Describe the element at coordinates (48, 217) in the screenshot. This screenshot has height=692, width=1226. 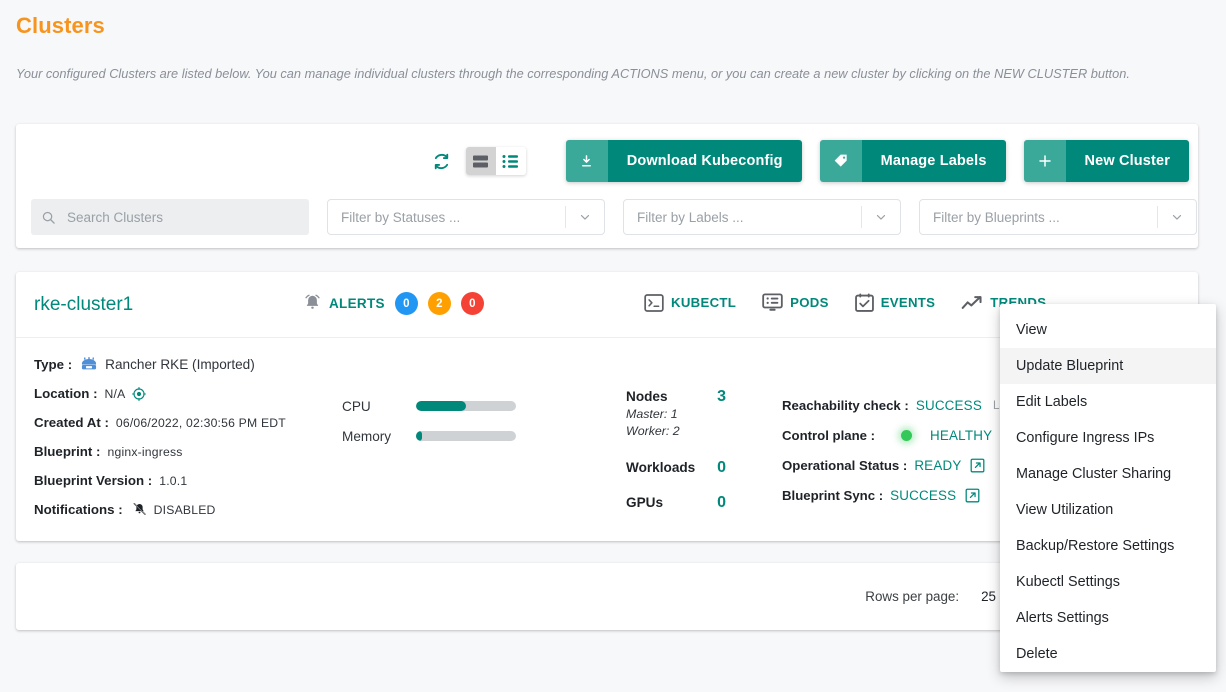
I see `search-icon` at that location.